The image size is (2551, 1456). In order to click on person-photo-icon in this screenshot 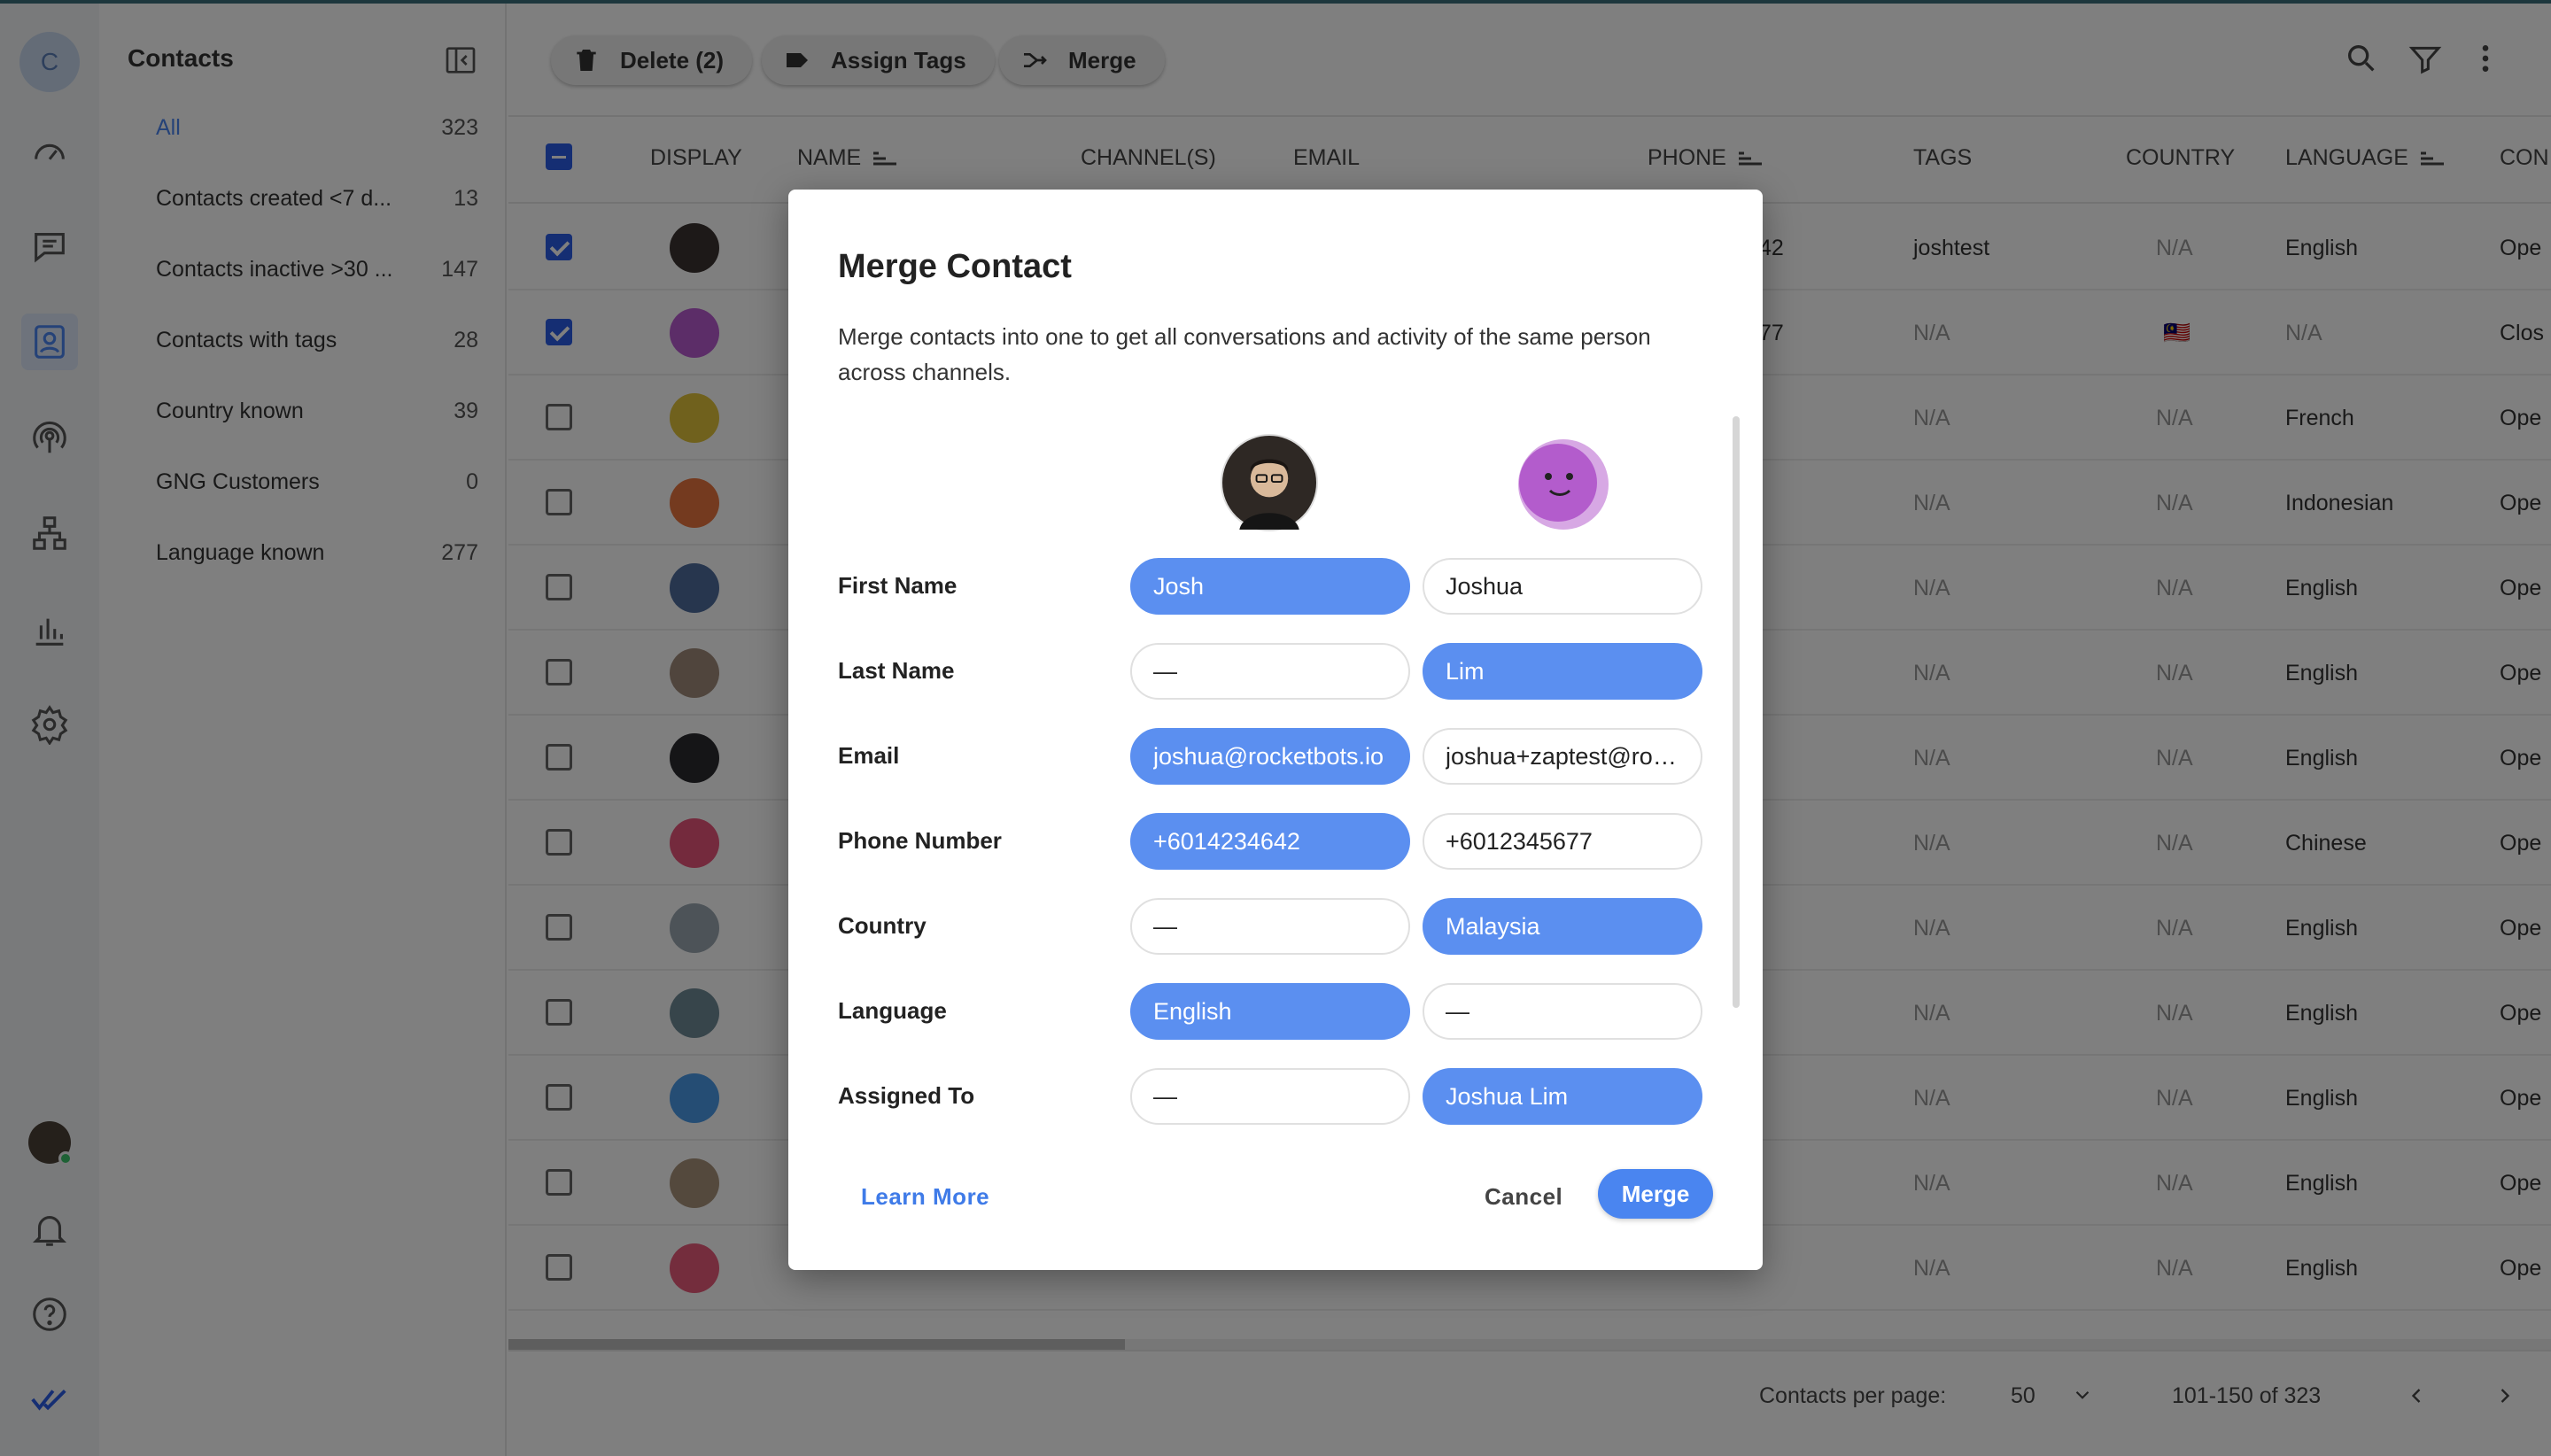, I will do `click(1269, 495)`.